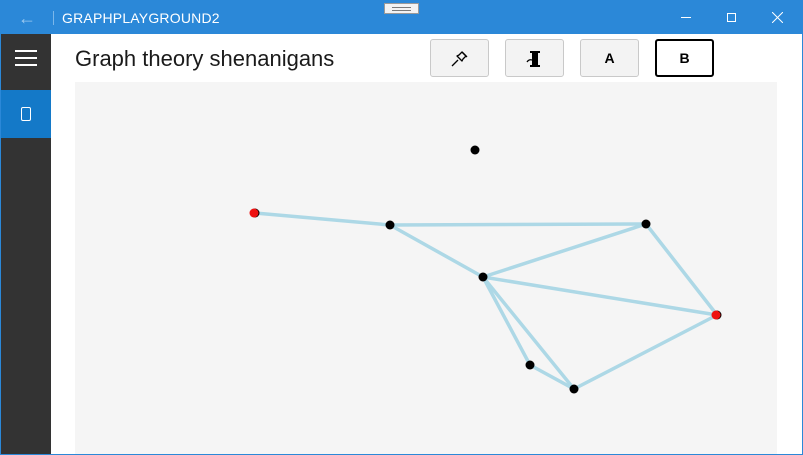 This screenshot has height=455, width=803. Describe the element at coordinates (53, 18) in the screenshot. I see `title-separator` at that location.